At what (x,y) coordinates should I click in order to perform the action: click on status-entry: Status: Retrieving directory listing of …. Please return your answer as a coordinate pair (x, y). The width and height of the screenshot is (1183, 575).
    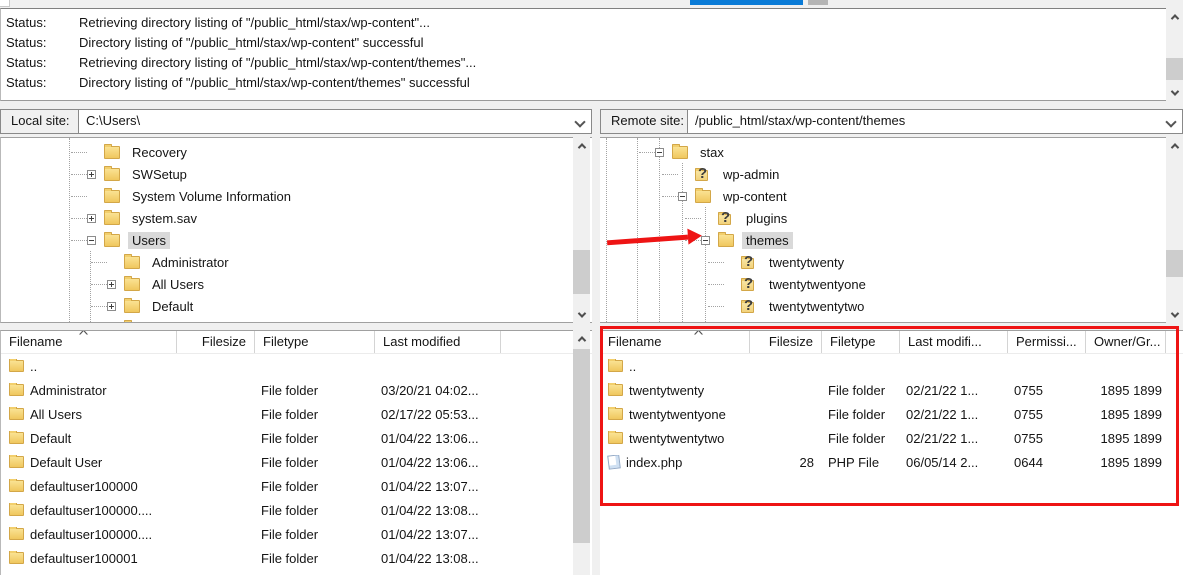
    Looking at the image, I should click on (592, 22).